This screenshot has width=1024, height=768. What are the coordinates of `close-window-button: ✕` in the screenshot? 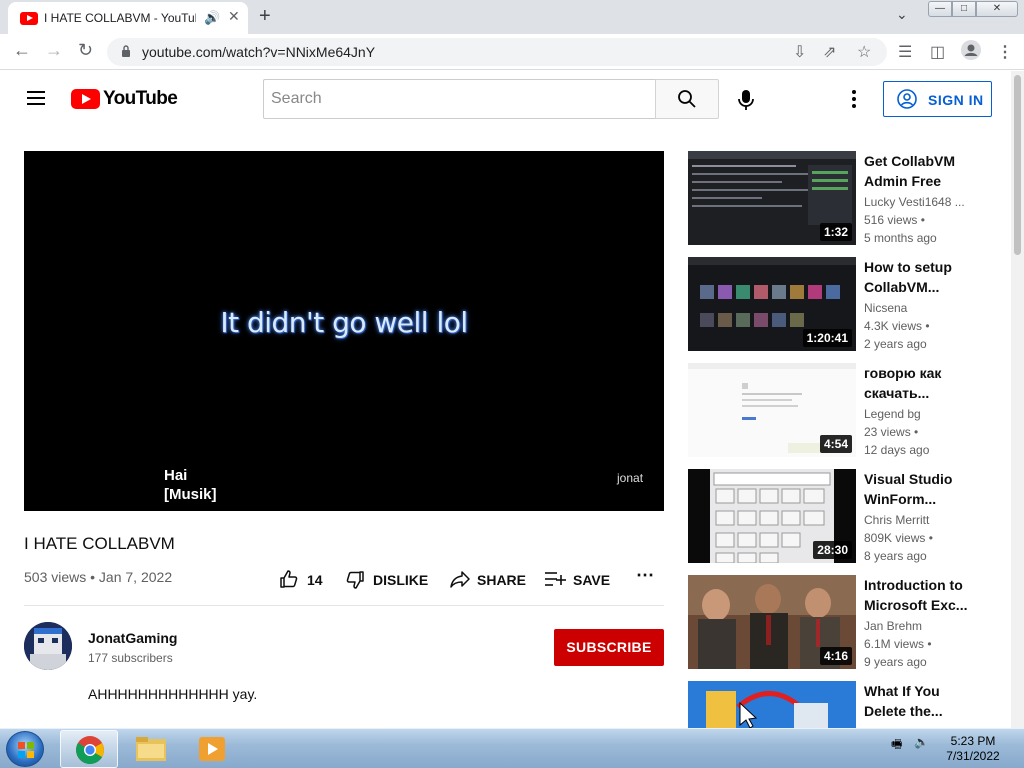 It's located at (997, 9).